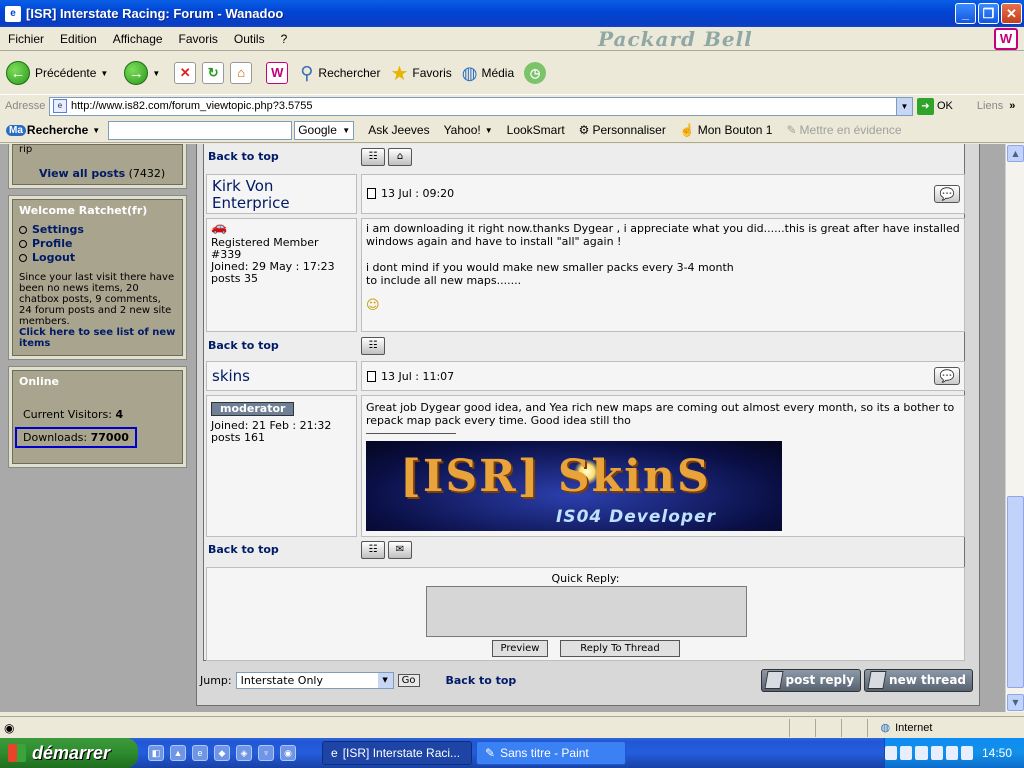  Describe the element at coordinates (520, 648) in the screenshot. I see `preview-button: Preview` at that location.